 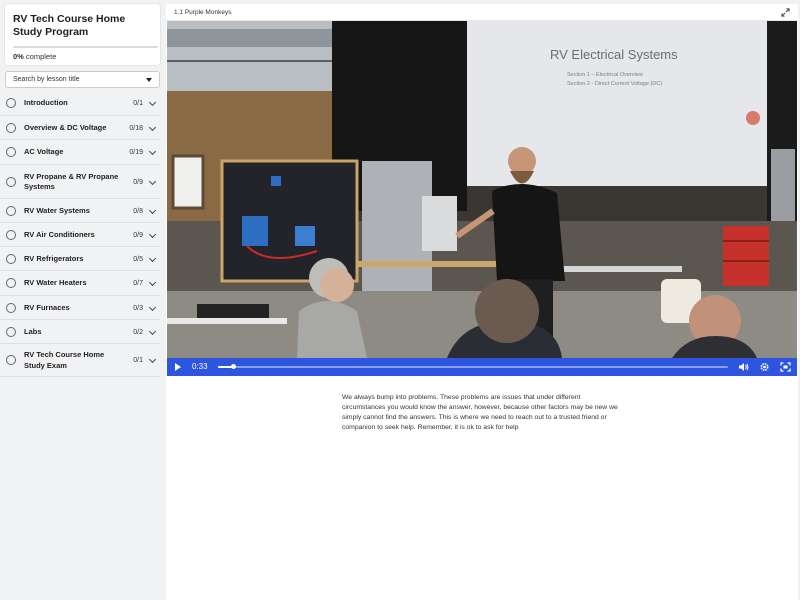 What do you see at coordinates (82, 79) in the screenshot?
I see `lesson-search-select: Search by lesson title` at bounding box center [82, 79].